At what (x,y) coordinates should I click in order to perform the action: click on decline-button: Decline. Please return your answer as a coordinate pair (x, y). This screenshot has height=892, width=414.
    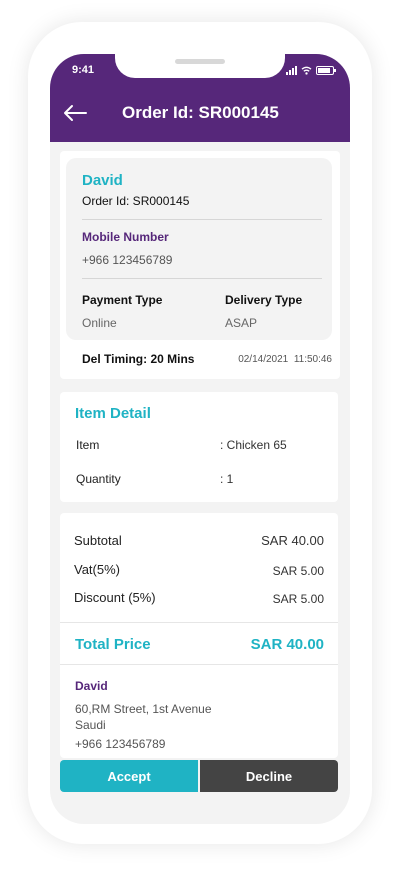
    Looking at the image, I should click on (269, 776).